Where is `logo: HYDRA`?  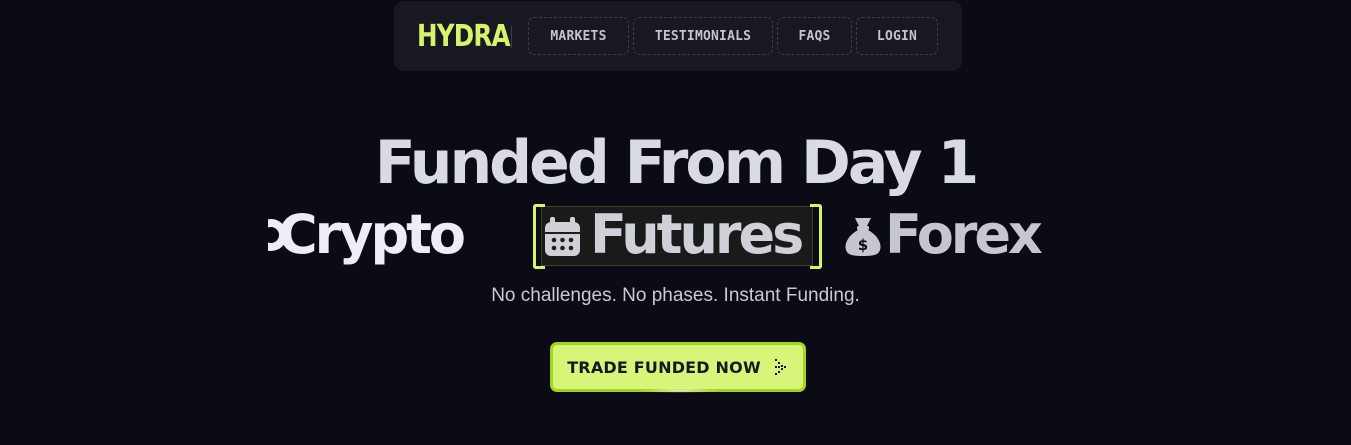
logo: HYDRA is located at coordinates (473, 37).